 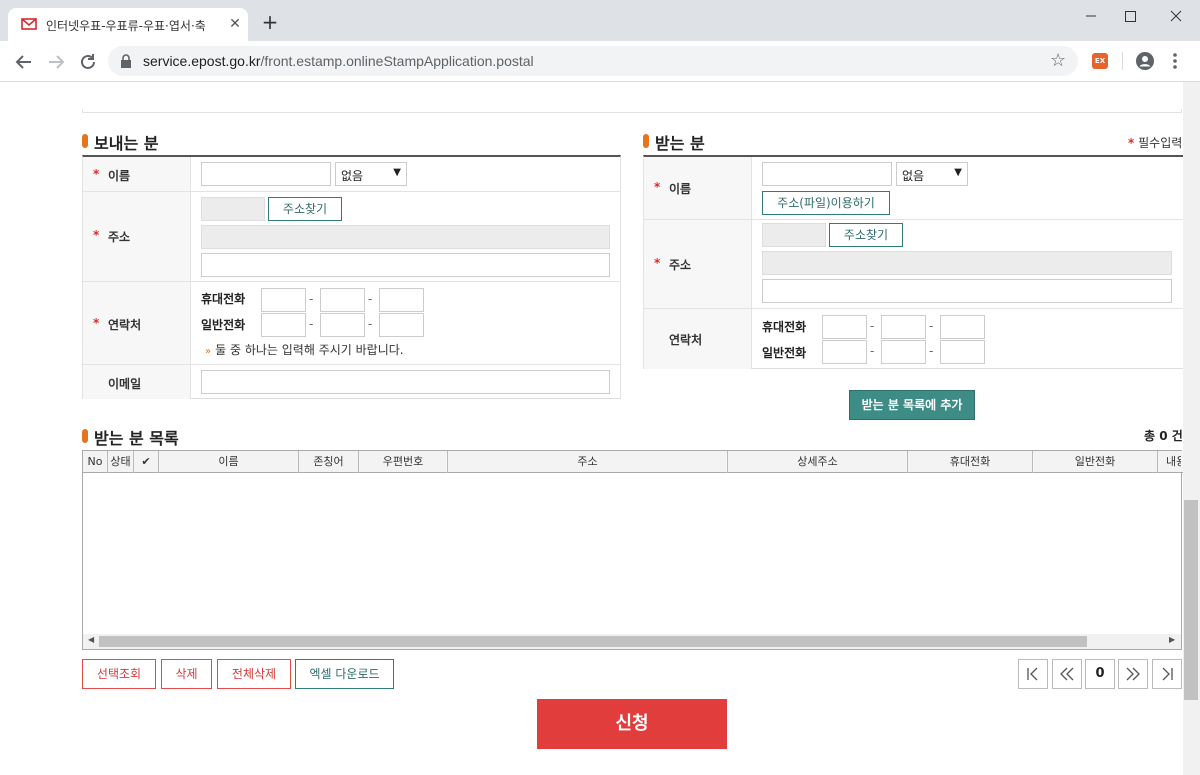 I want to click on delete-button: 삭제, so click(x=186, y=674).